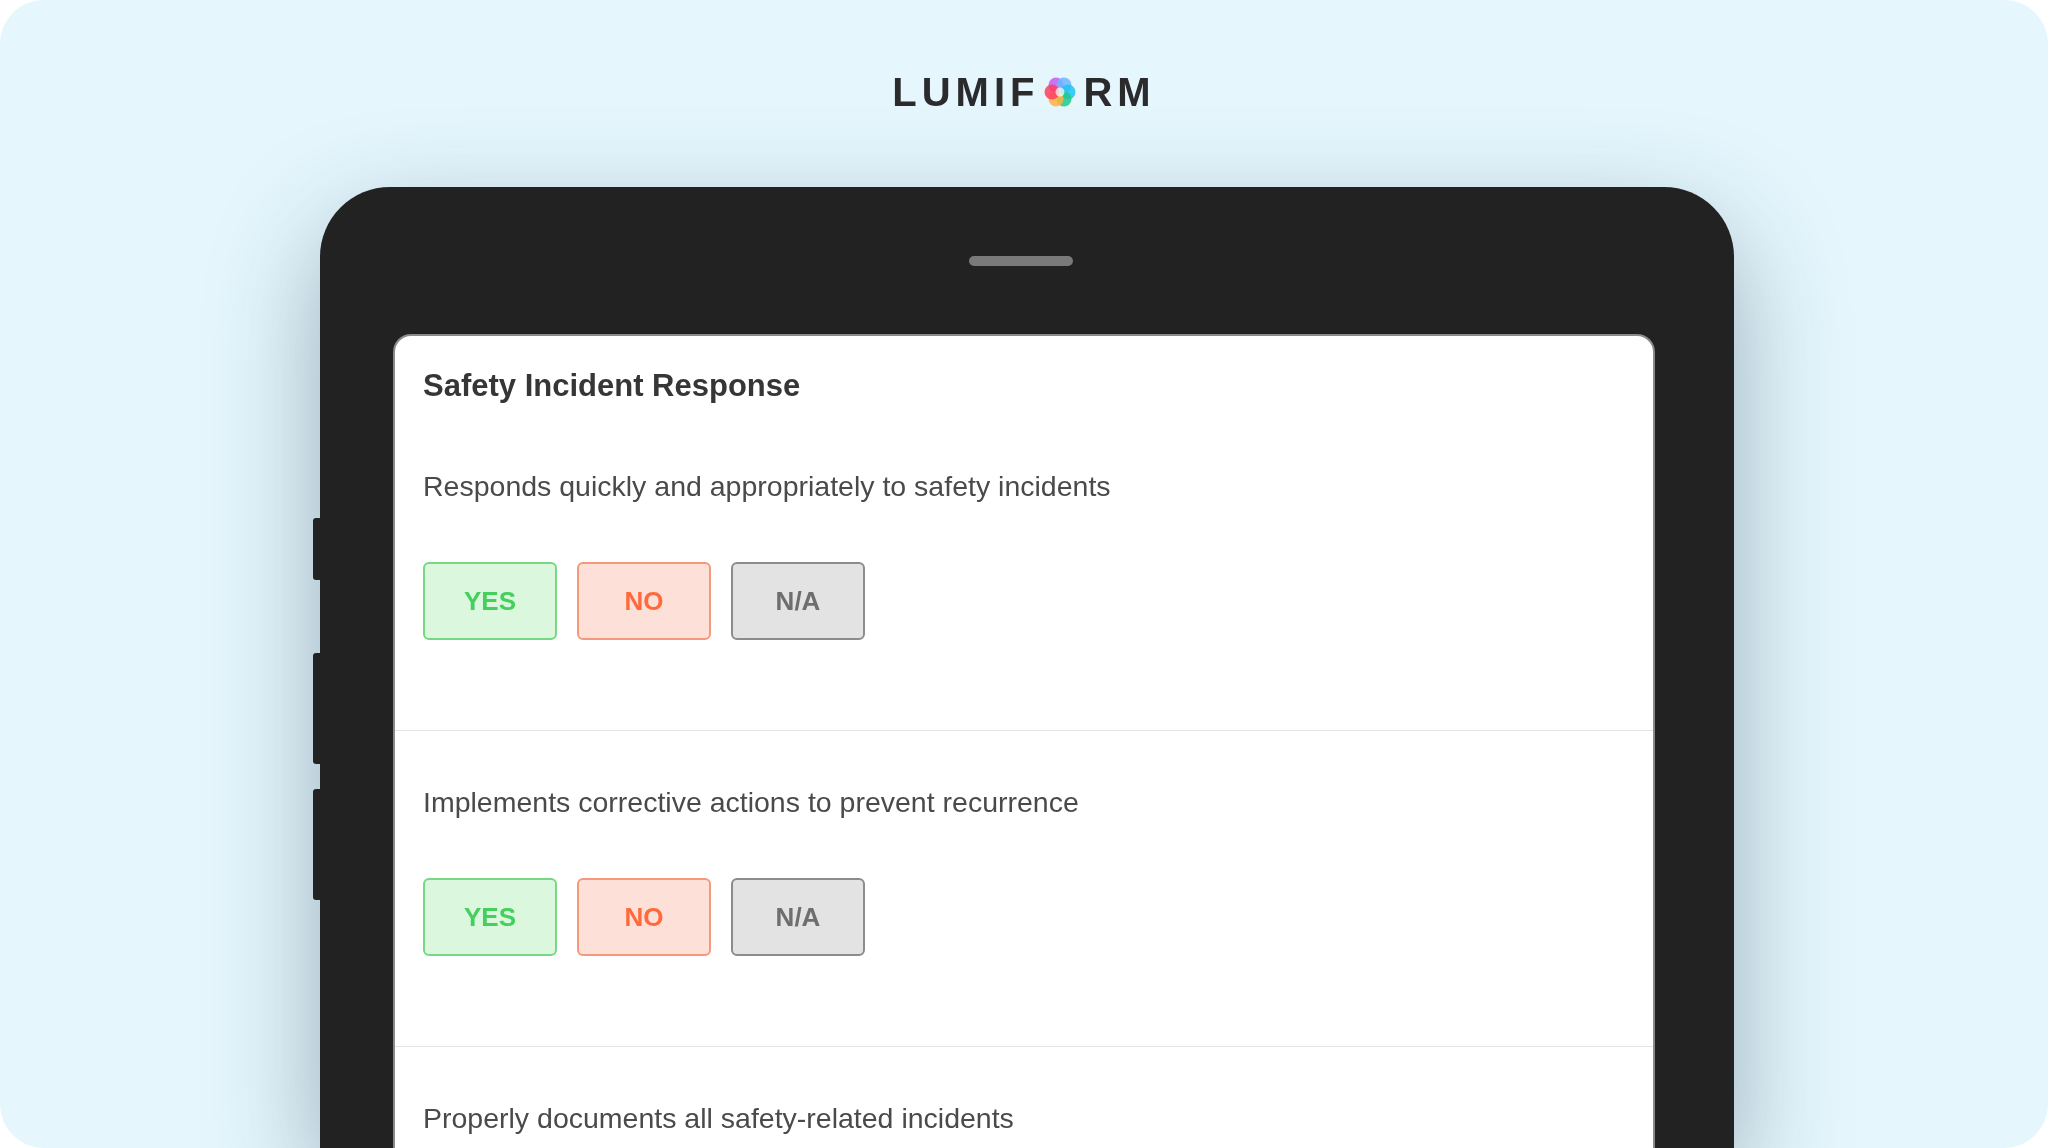  What do you see at coordinates (1119, 92) in the screenshot?
I see `logo-text: RM` at bounding box center [1119, 92].